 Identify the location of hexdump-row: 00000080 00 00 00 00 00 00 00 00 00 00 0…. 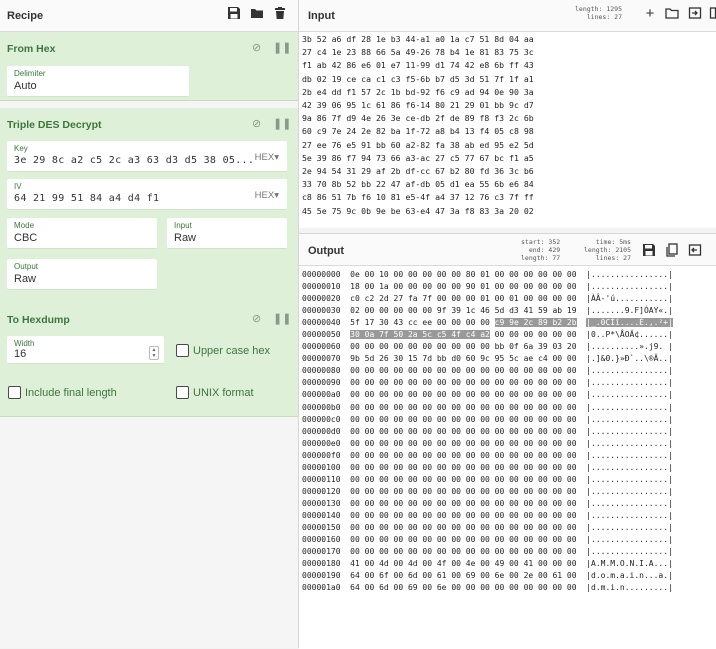
(487, 371).